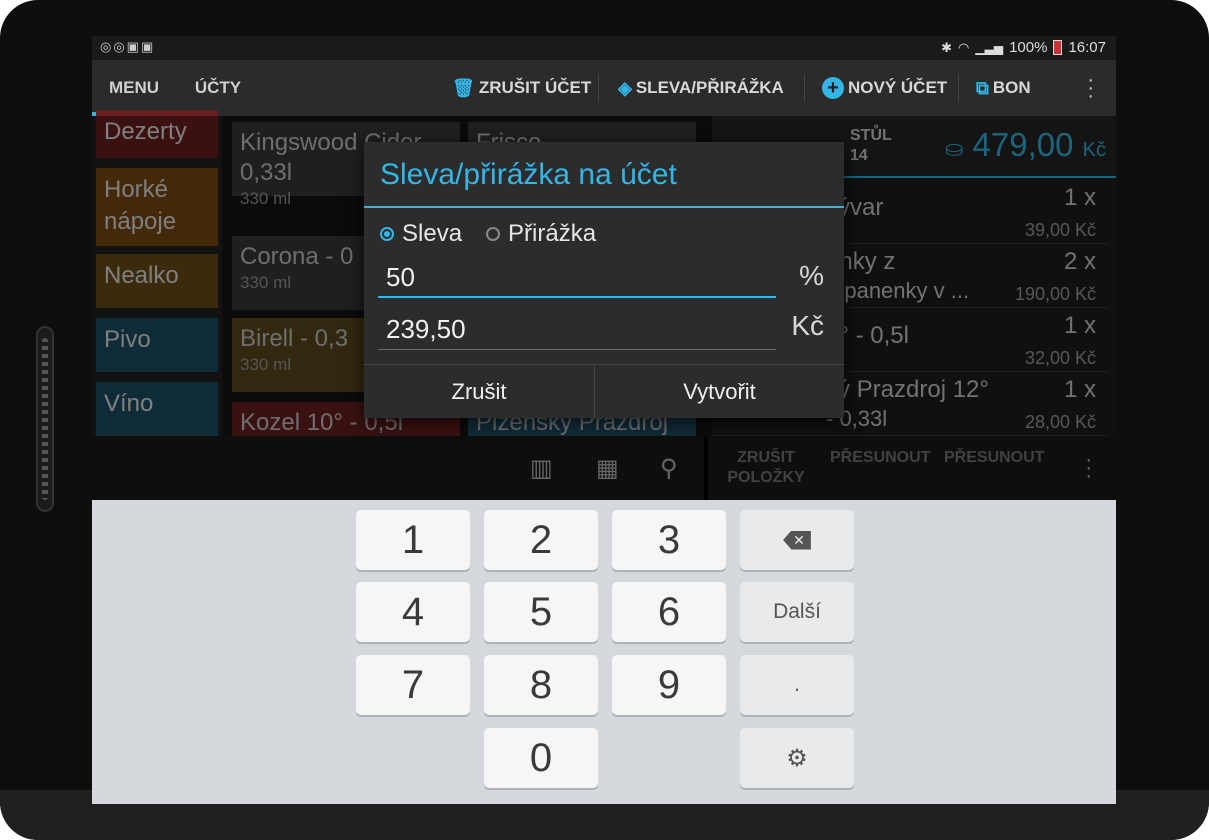 The height and width of the screenshot is (840, 1209). I want to click on percent-input, so click(577, 278).